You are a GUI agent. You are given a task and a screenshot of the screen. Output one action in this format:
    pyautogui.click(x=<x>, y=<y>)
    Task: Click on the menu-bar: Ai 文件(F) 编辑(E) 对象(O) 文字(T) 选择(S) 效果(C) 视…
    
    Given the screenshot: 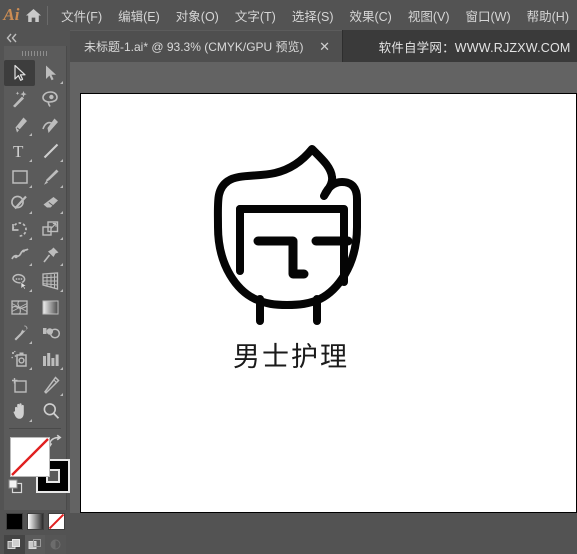 What is the action you would take?
    pyautogui.click(x=288, y=15)
    